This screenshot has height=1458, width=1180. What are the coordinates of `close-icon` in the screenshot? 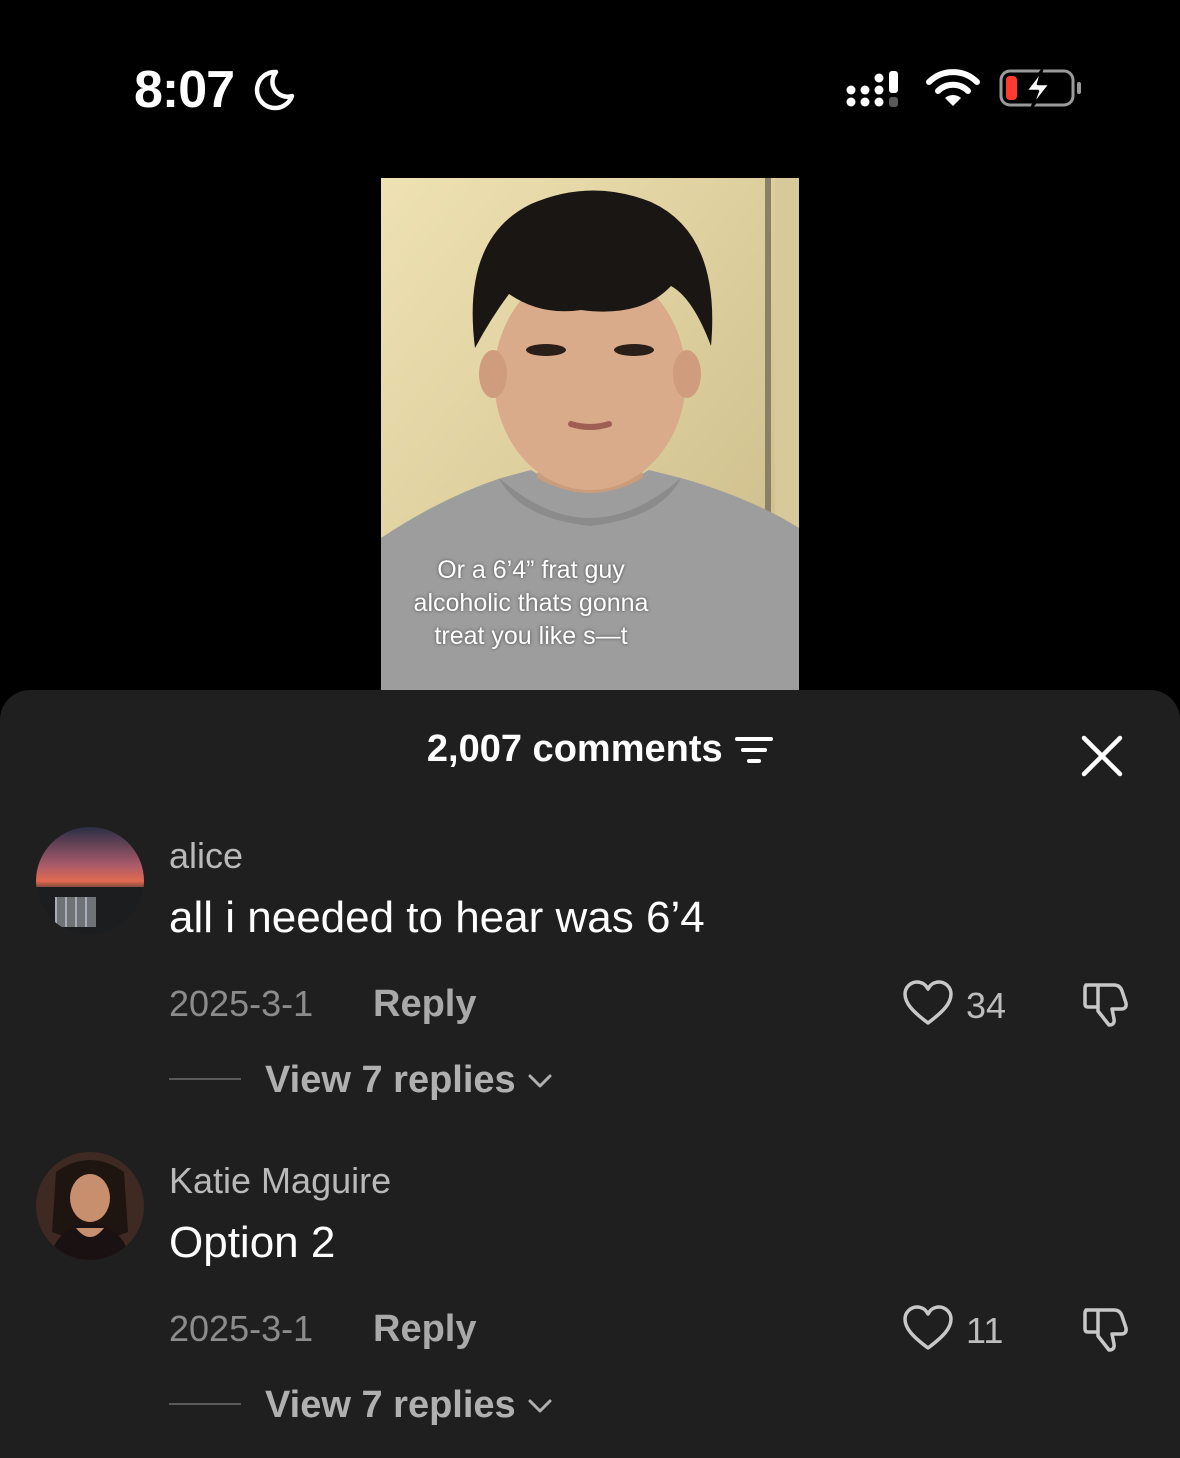 It's located at (1102, 756).